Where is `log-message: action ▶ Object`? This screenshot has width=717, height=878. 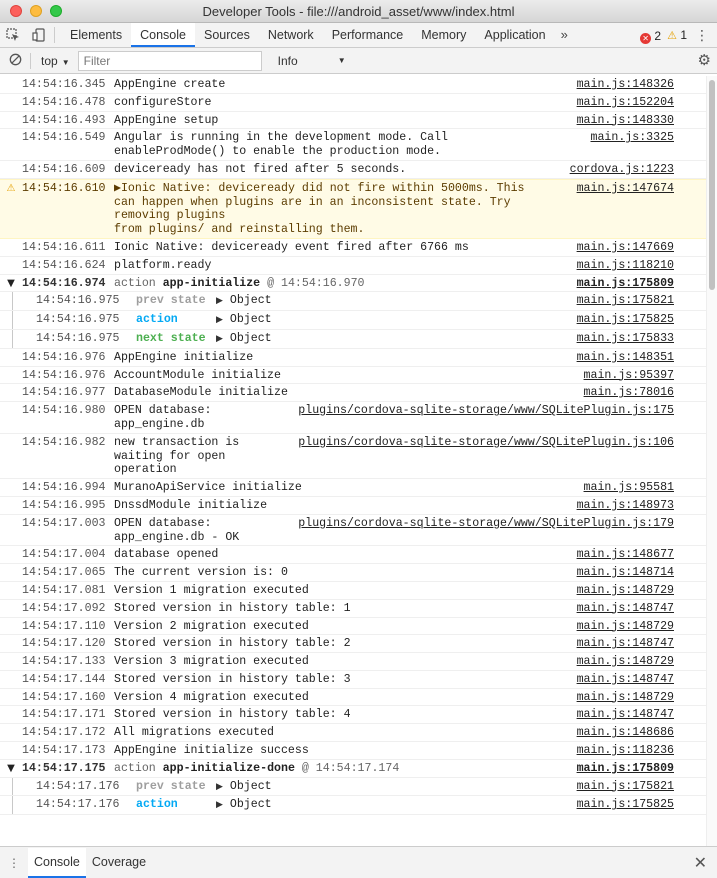
log-message: action ▶ Object is located at coordinates (352, 805).